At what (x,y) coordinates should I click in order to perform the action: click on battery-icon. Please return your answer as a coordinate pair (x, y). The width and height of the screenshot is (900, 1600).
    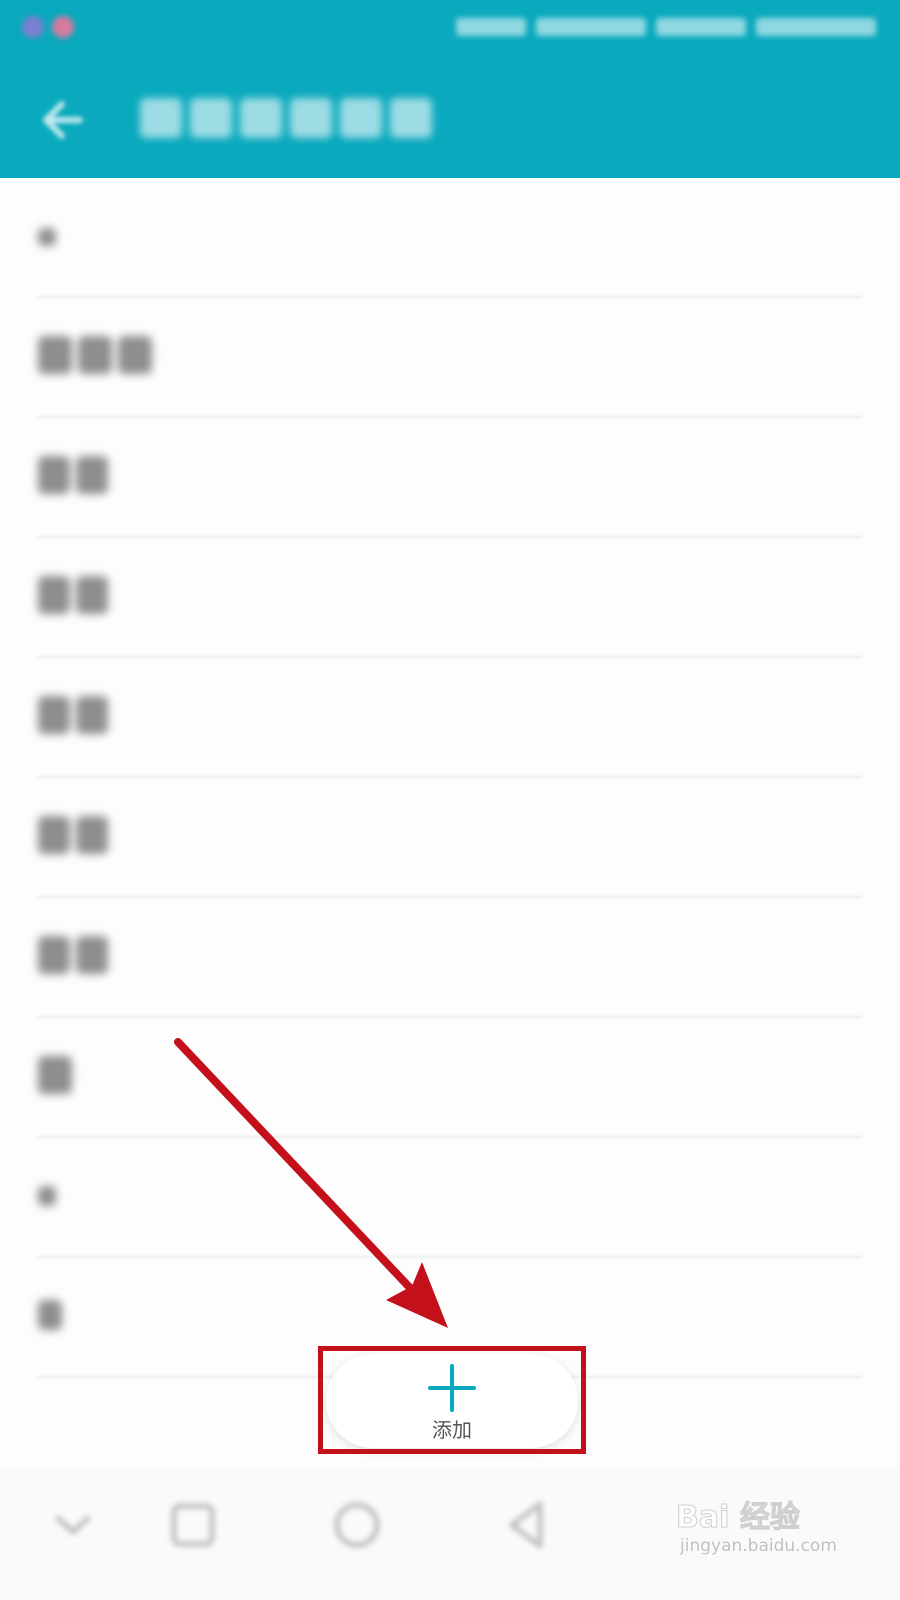
    Looking at the image, I should click on (701, 27).